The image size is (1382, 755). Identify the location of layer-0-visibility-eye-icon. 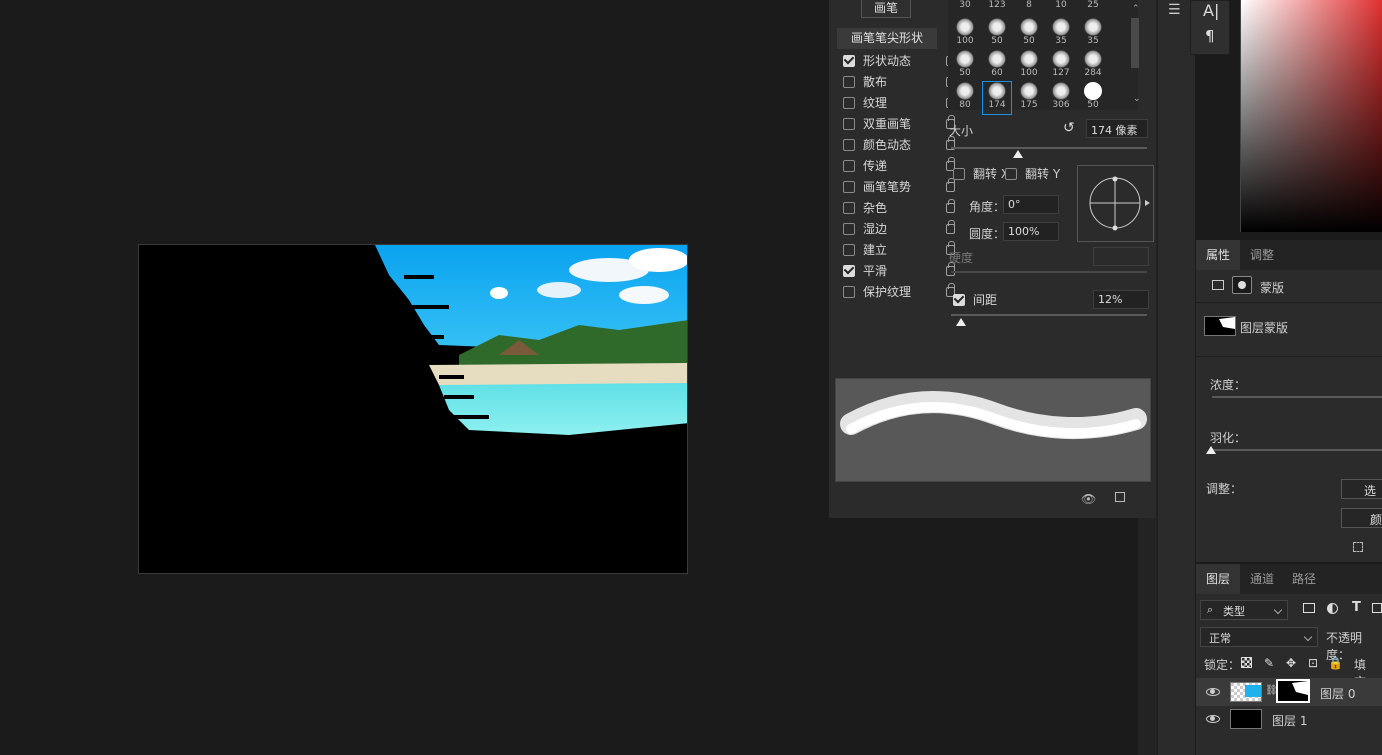
(1213, 692).